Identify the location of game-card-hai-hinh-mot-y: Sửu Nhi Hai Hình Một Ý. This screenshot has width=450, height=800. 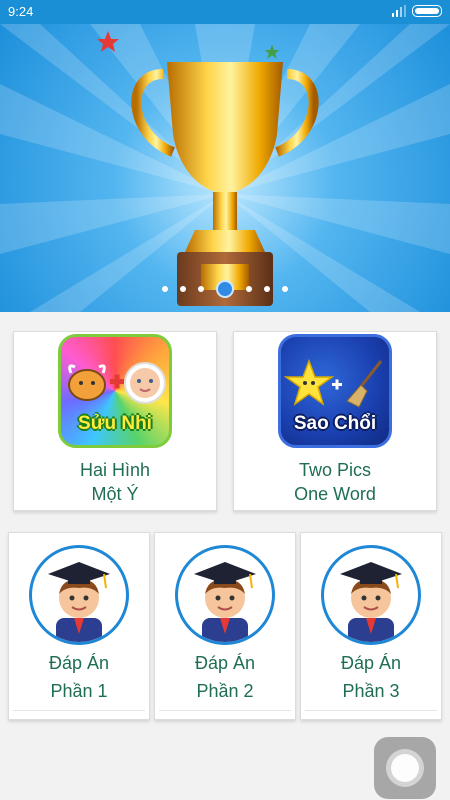
(115, 421).